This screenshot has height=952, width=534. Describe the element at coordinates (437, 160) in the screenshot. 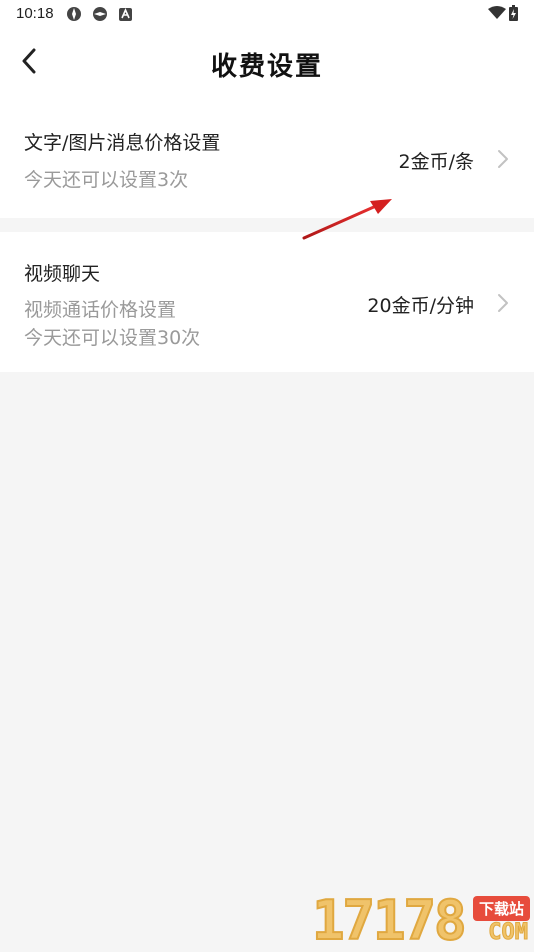

I see `setting-value: 2金币/条` at that location.